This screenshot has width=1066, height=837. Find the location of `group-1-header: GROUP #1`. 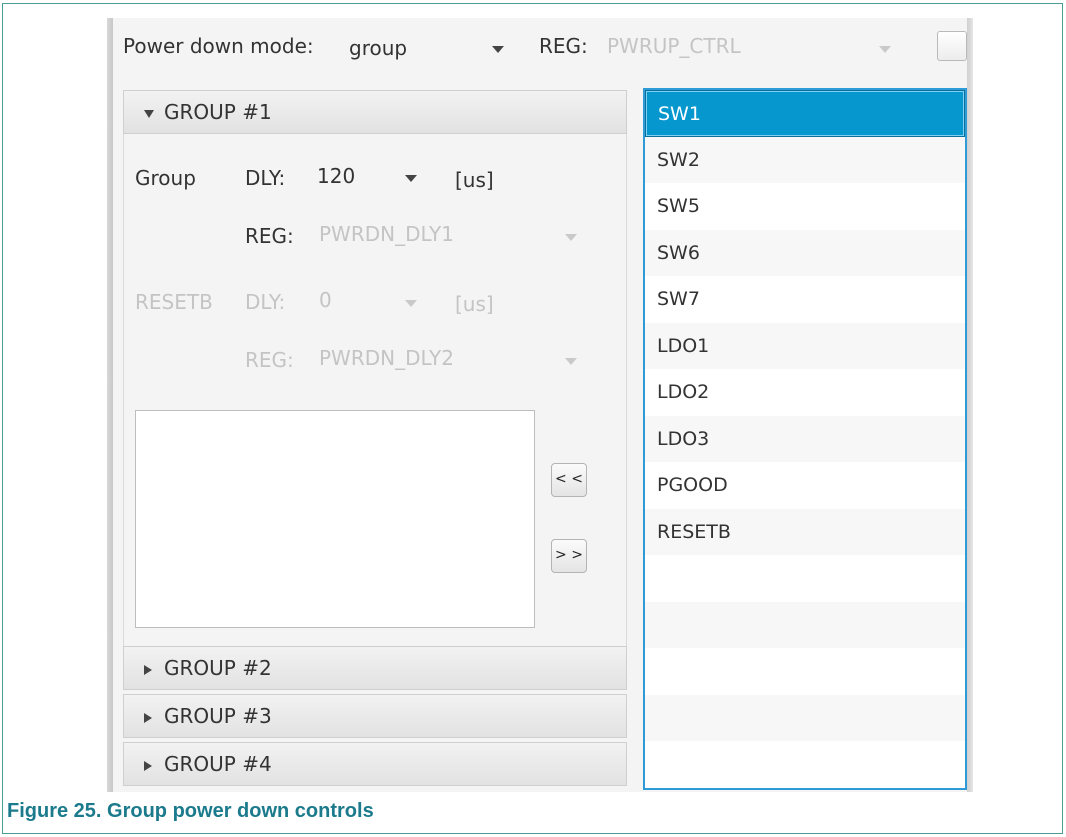

group-1-header: GROUP #1 is located at coordinates (375, 112).